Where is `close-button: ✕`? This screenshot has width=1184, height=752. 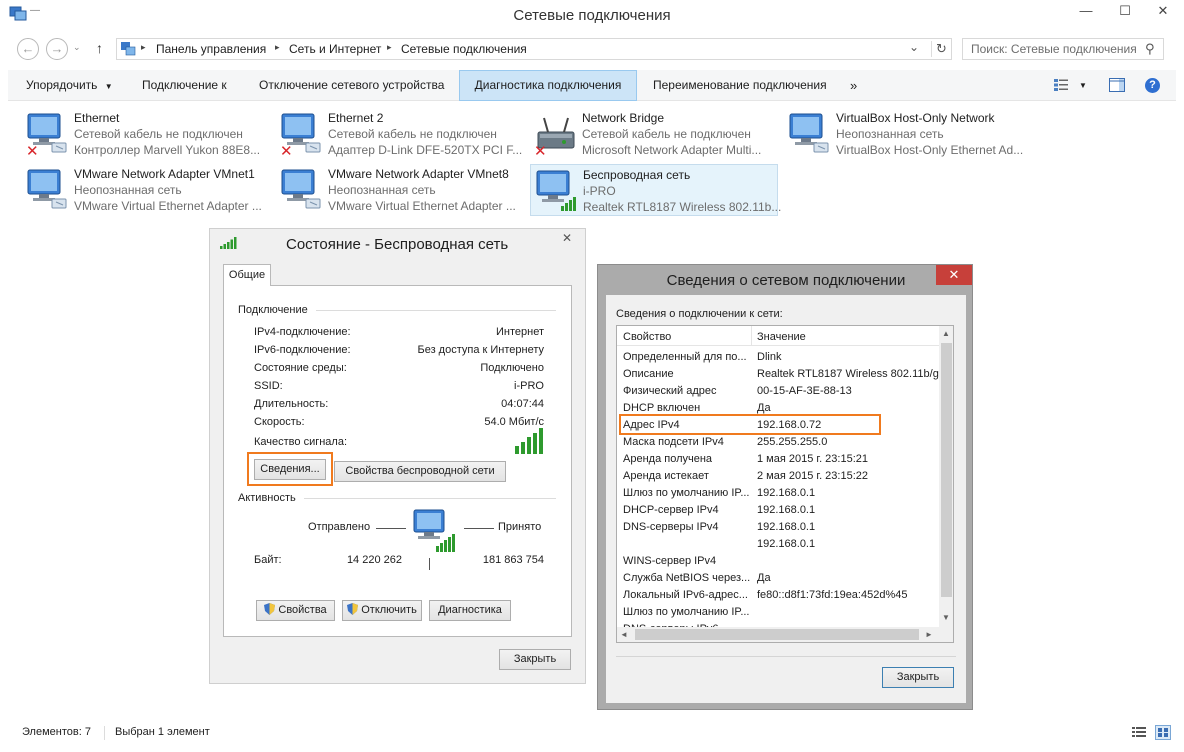 close-button: ✕ is located at coordinates (1163, 11).